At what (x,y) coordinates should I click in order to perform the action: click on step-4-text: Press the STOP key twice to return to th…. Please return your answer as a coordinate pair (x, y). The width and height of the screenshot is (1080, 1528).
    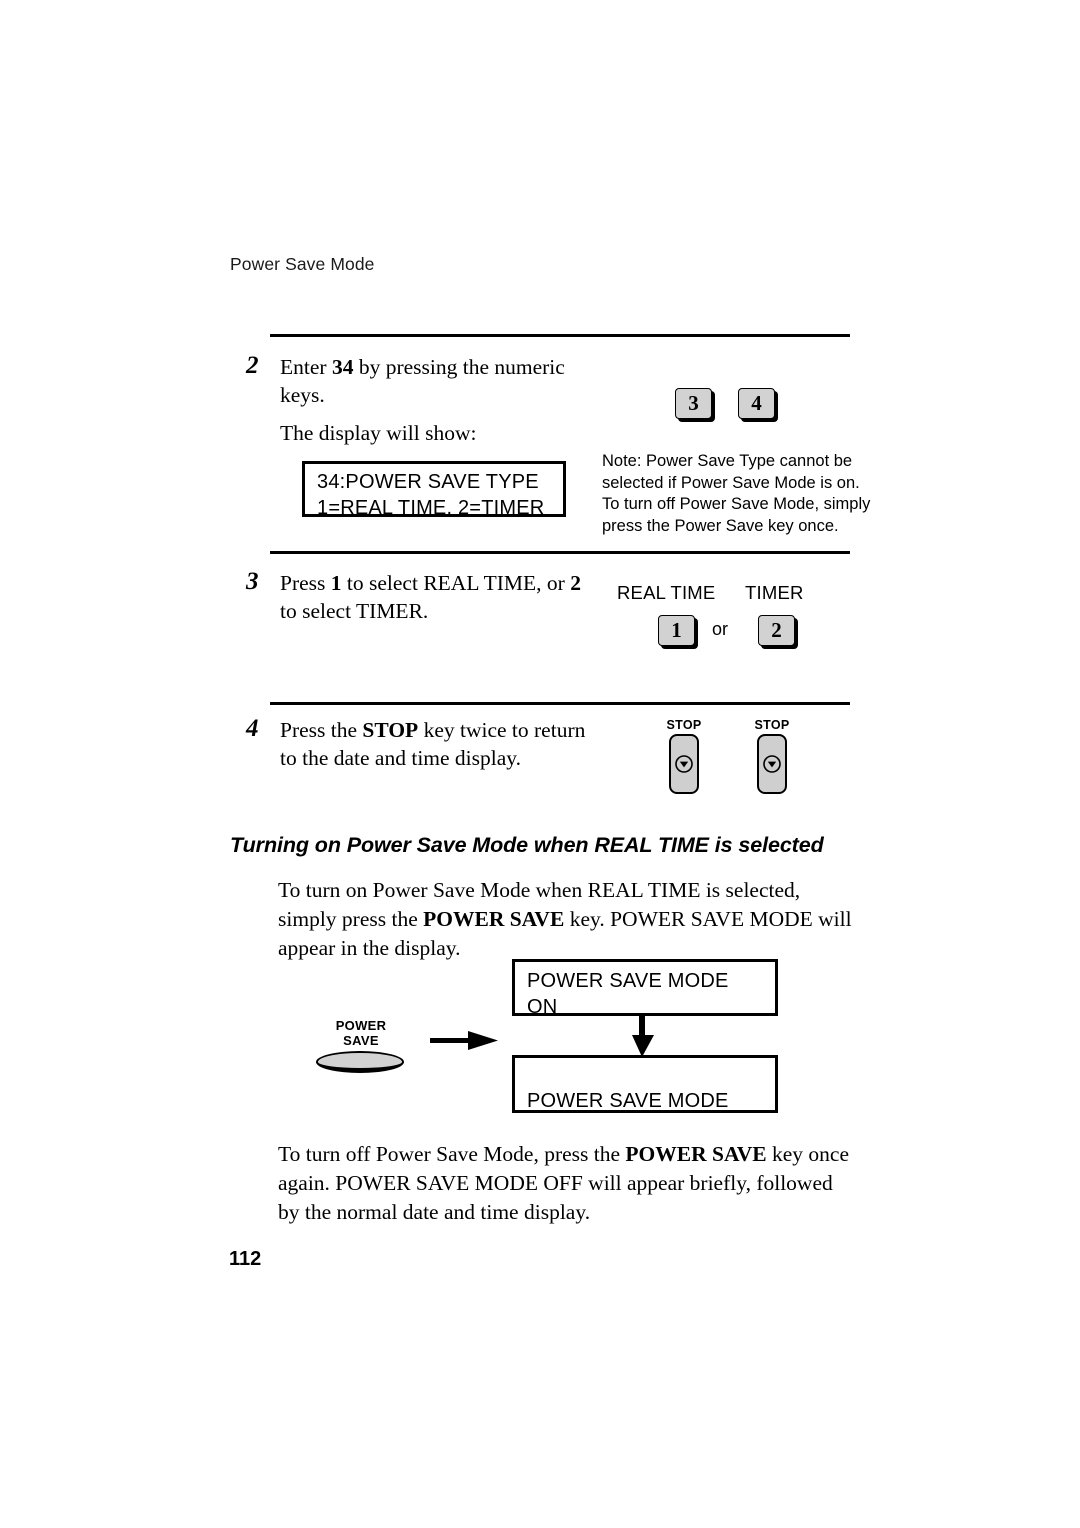
    Looking at the image, I should click on (440, 744).